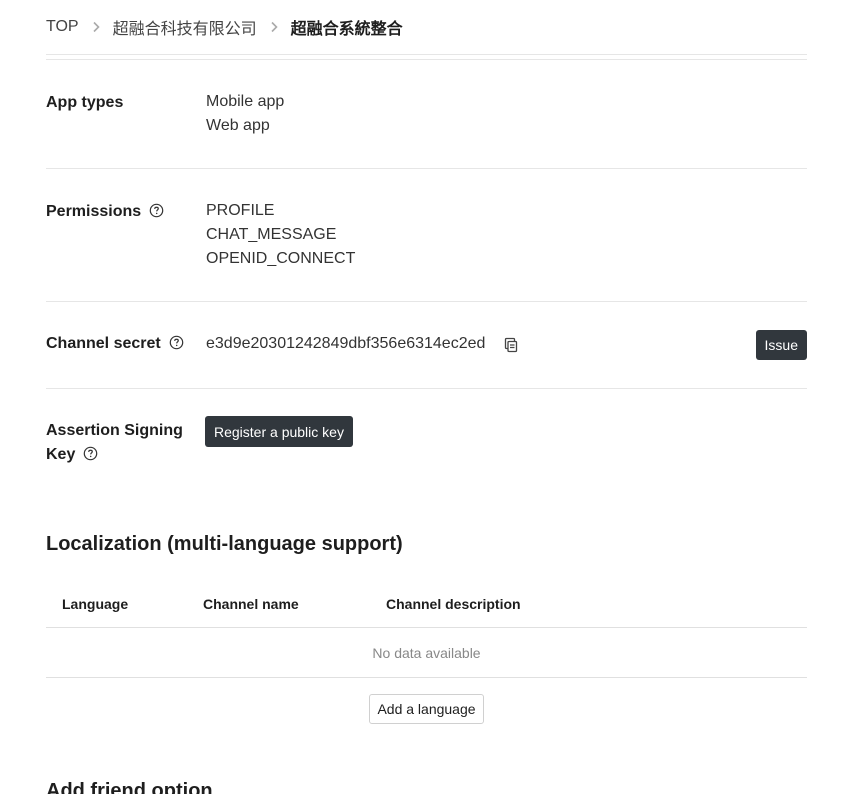 The image size is (841, 794). Describe the element at coordinates (279, 431) in the screenshot. I see `register-public-key-button: Register a public key` at that location.